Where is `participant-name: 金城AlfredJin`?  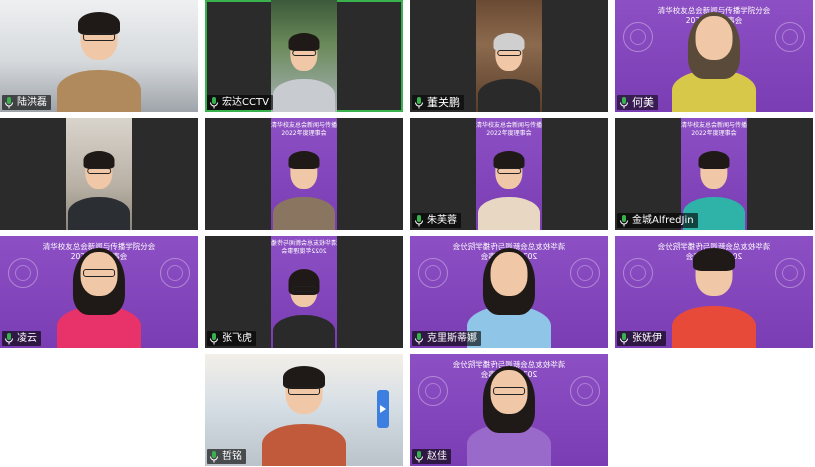 participant-name: 金城AlfredJin is located at coordinates (663, 220).